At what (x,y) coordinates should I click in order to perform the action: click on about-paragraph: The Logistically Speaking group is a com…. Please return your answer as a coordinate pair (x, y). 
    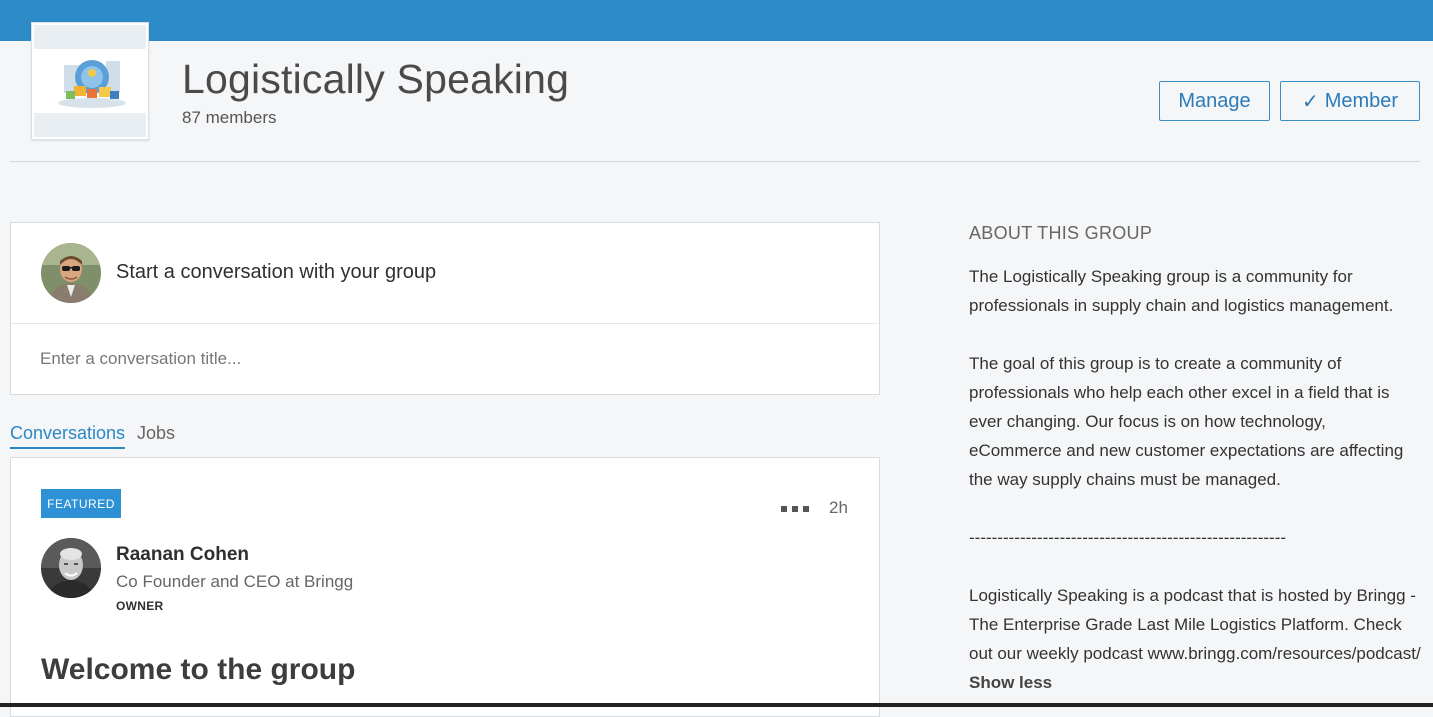
    Looking at the image, I should click on (1181, 291).